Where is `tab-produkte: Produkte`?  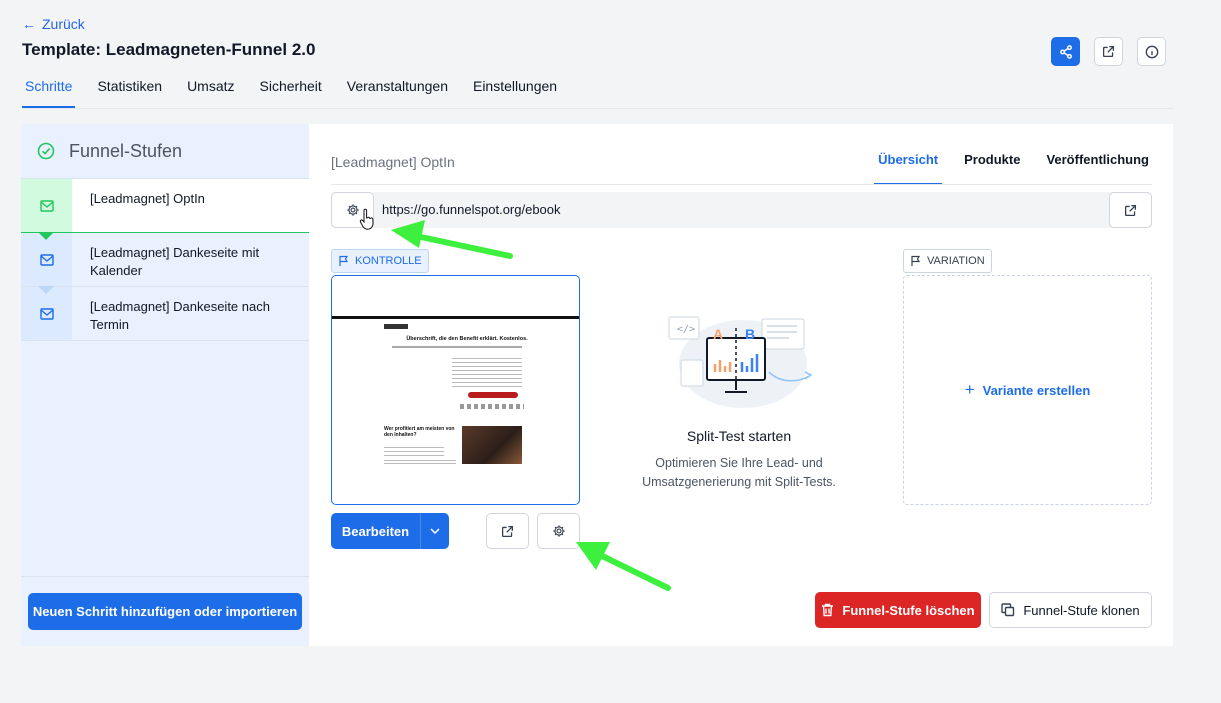
tab-produkte: Produkte is located at coordinates (992, 168).